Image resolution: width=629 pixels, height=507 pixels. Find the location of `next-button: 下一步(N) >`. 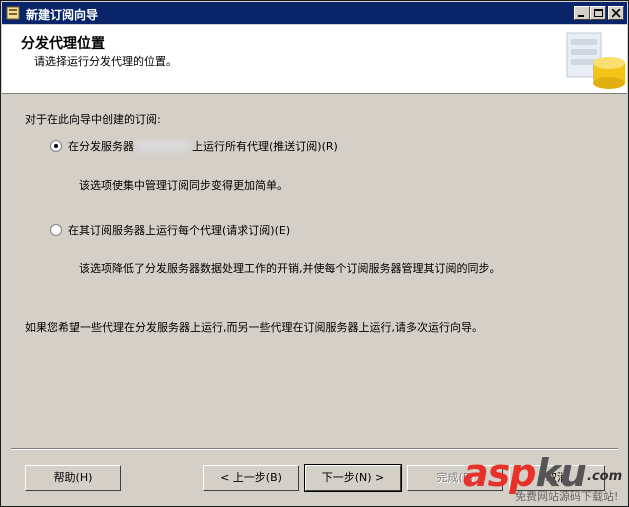

next-button: 下一步(N) > is located at coordinates (353, 478).